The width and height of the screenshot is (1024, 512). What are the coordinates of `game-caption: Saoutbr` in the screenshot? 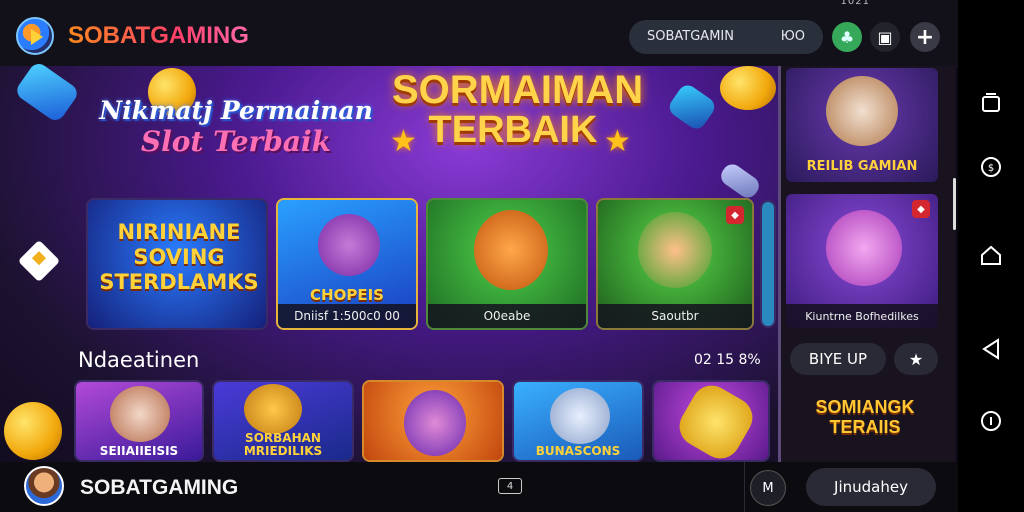 It's located at (675, 316).